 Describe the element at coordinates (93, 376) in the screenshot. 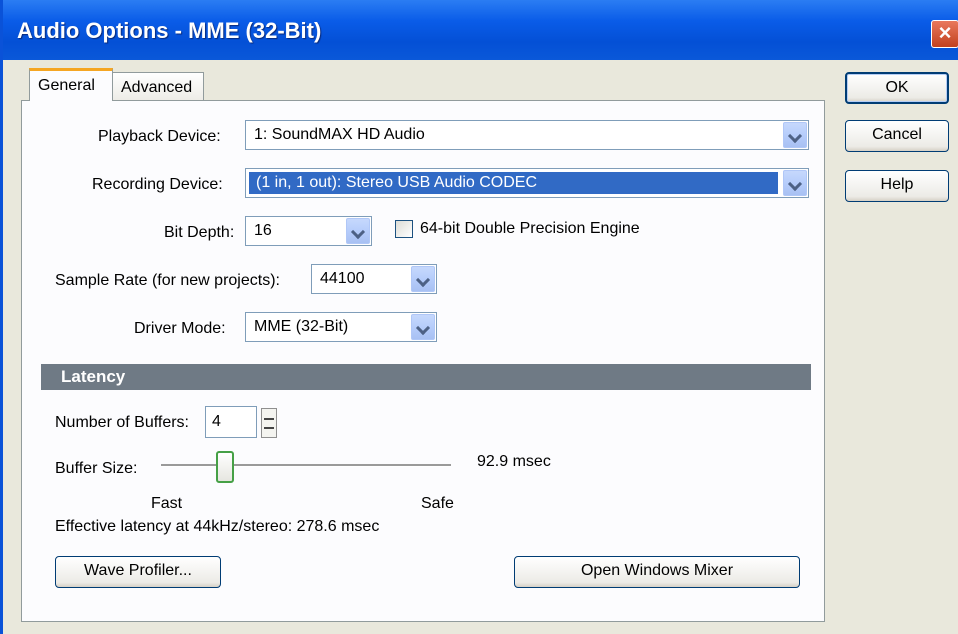

I see `latency-header-label: Latency` at that location.